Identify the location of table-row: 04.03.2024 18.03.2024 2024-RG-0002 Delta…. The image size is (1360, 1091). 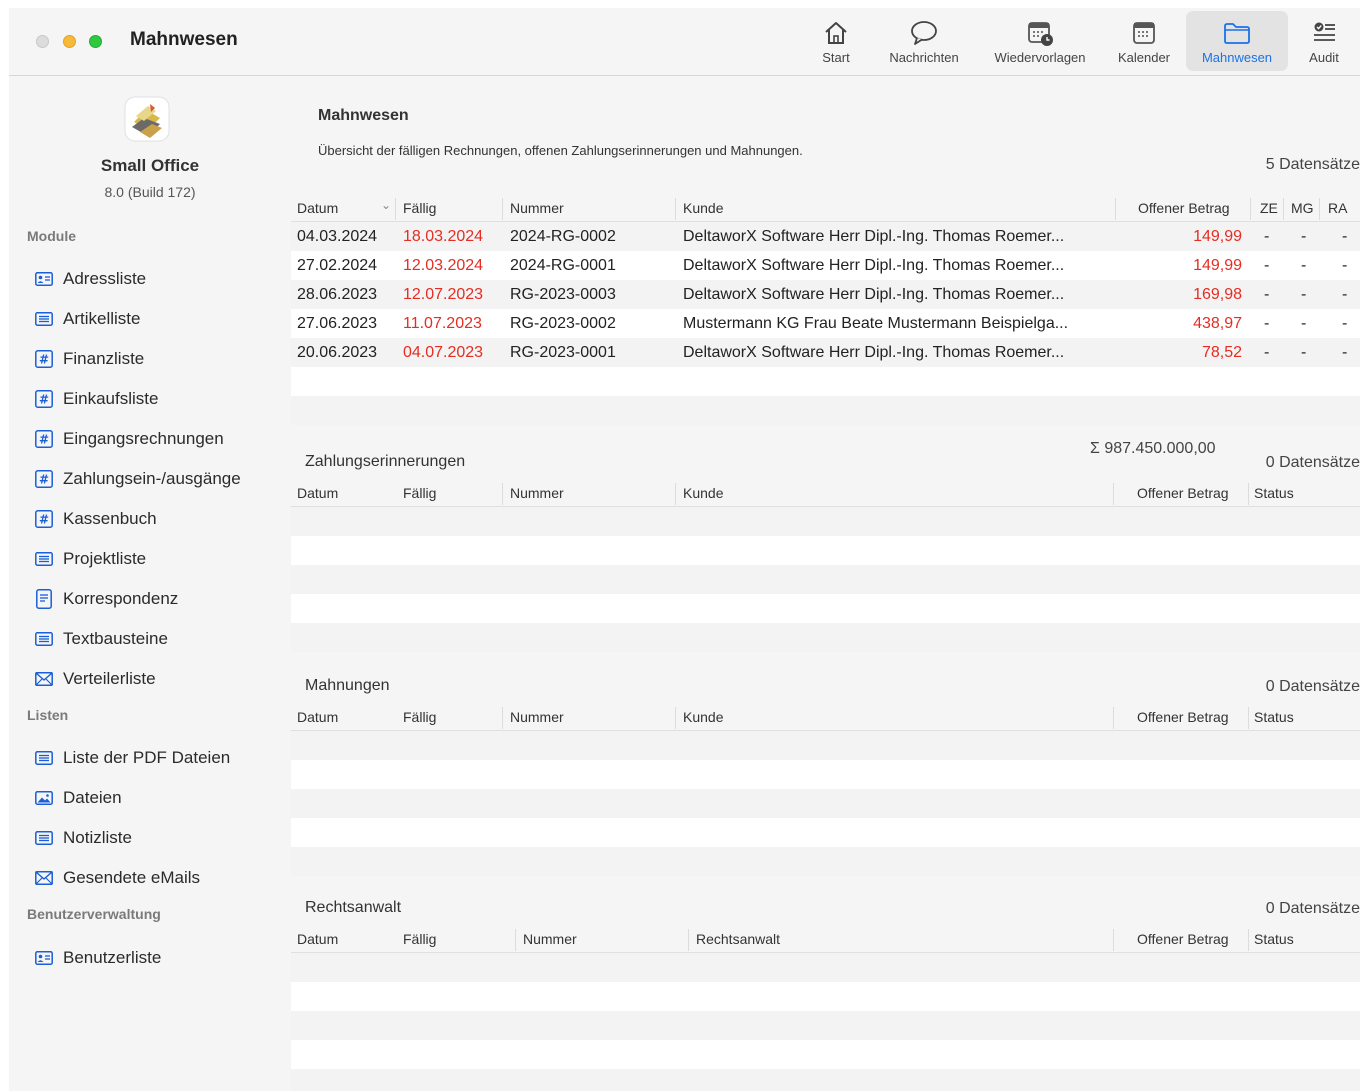
(825, 236).